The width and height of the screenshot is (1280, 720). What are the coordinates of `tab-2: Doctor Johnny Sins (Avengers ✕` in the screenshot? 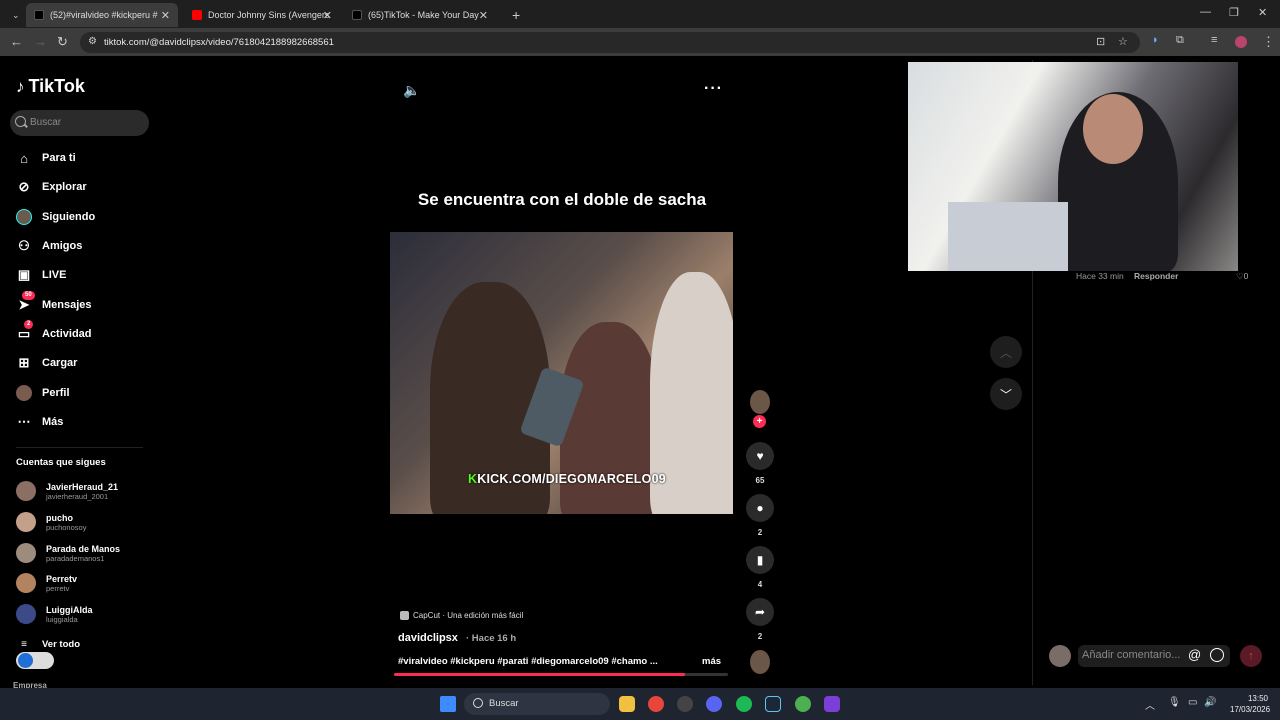 It's located at (262, 15).